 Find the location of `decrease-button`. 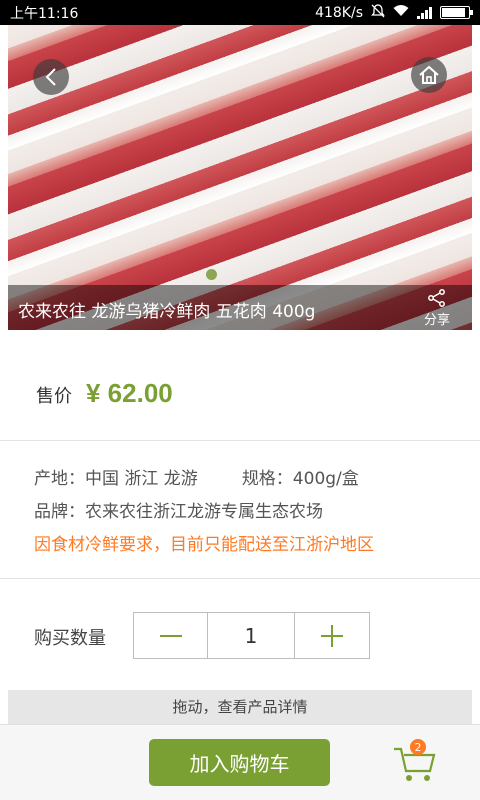

decrease-button is located at coordinates (171, 635).